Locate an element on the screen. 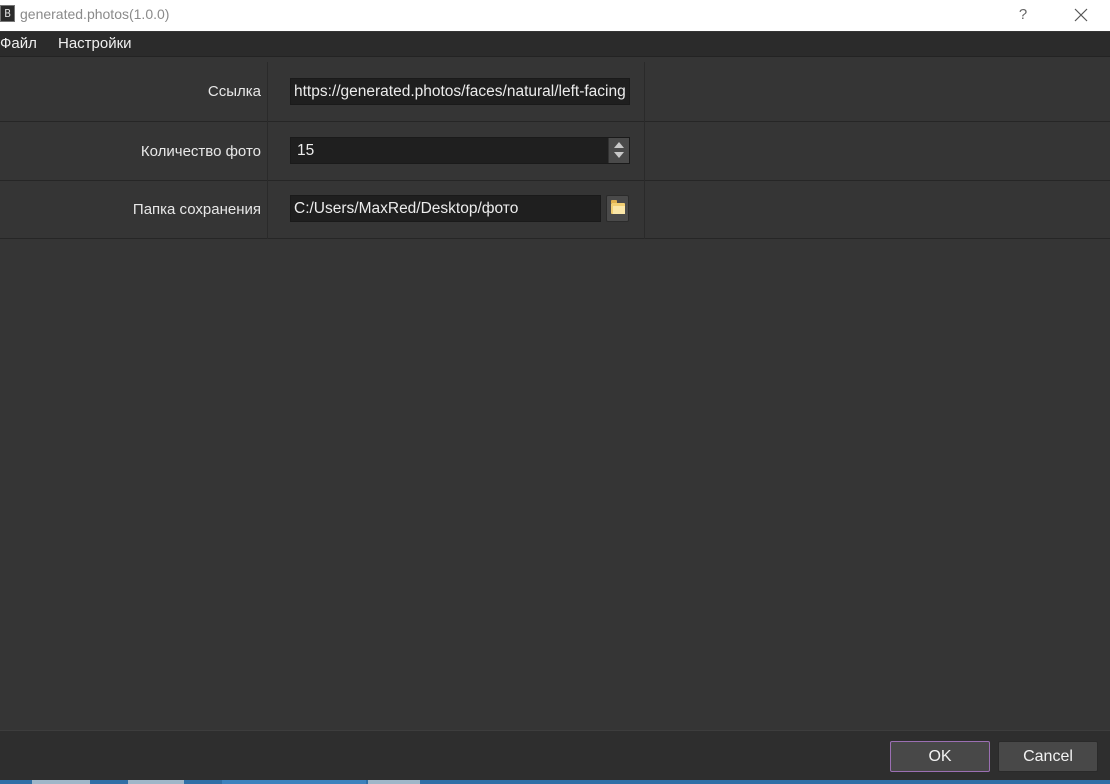  help-button: ? is located at coordinates (1023, 15).